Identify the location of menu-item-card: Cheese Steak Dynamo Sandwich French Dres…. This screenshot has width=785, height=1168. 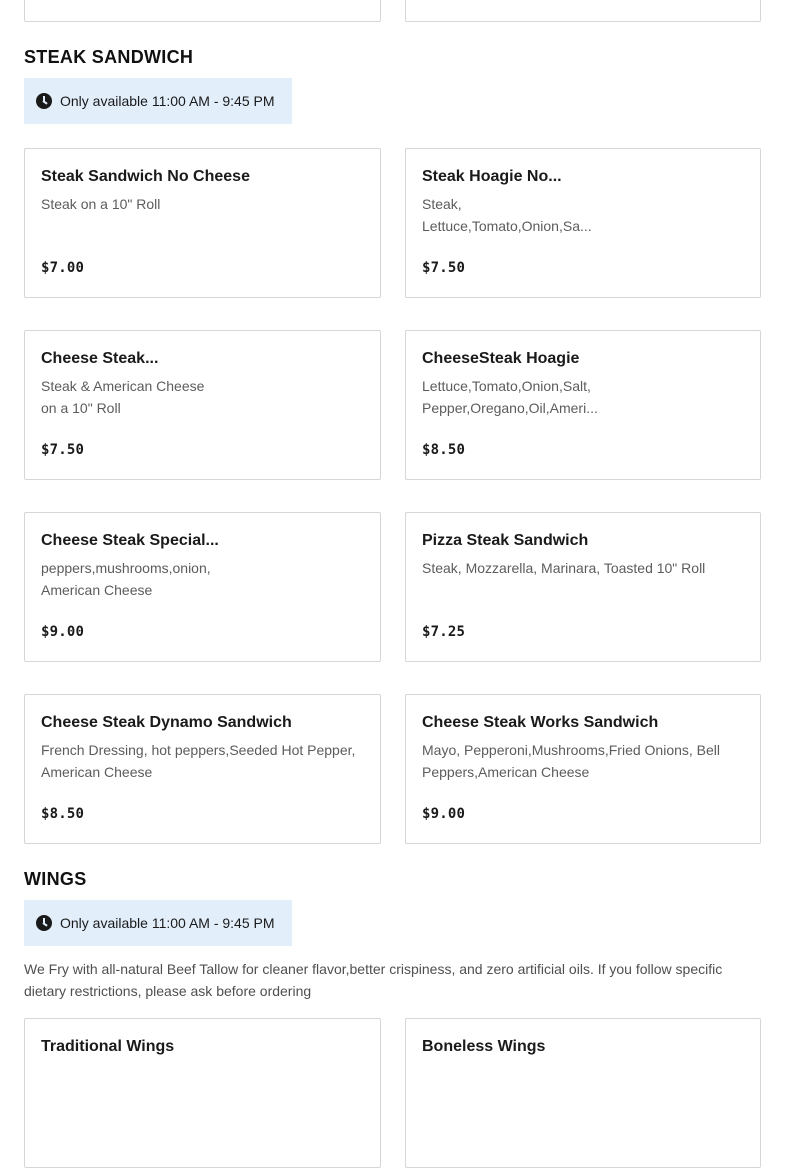
(202, 769).